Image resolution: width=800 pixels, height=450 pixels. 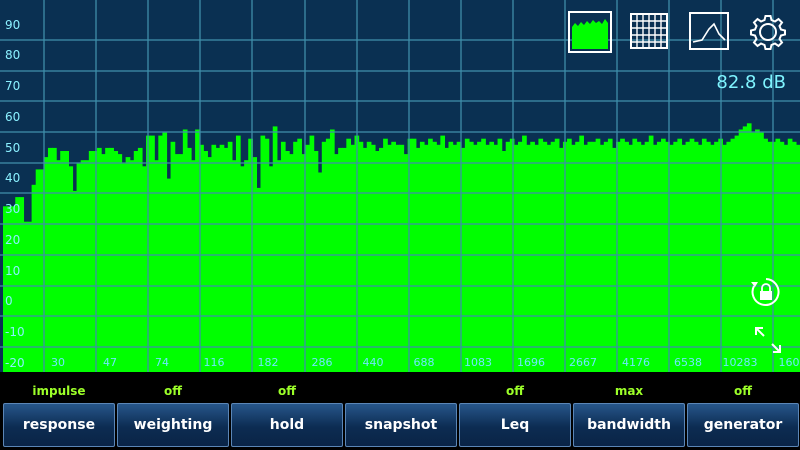 I want to click on fullscreen-button, so click(x=768, y=340).